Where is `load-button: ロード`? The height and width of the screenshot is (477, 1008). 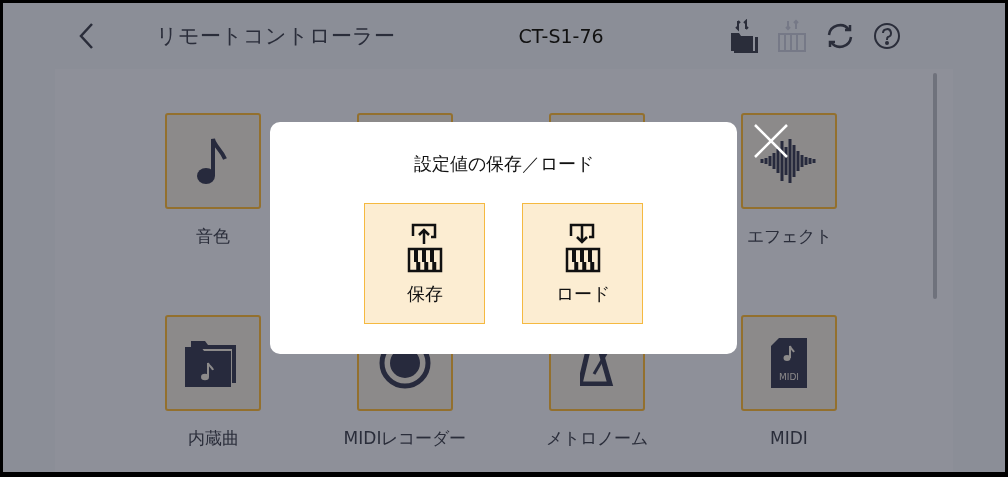 load-button: ロード is located at coordinates (582, 263).